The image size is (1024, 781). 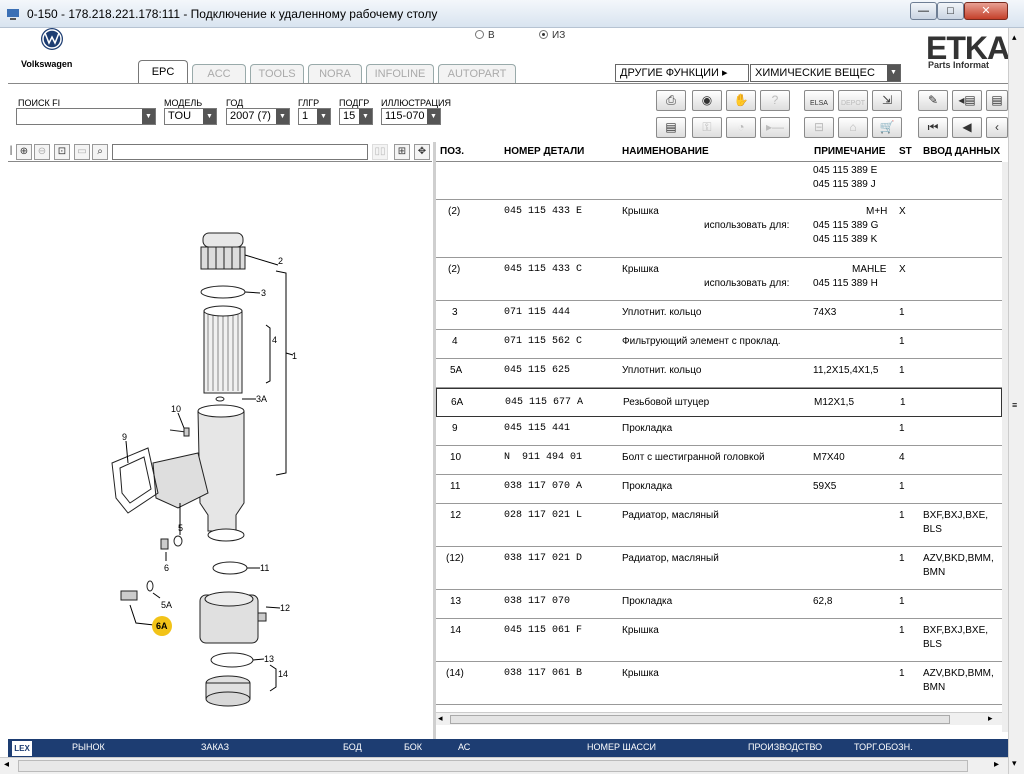 I want to click on callout-11: 11, so click(x=264, y=568).